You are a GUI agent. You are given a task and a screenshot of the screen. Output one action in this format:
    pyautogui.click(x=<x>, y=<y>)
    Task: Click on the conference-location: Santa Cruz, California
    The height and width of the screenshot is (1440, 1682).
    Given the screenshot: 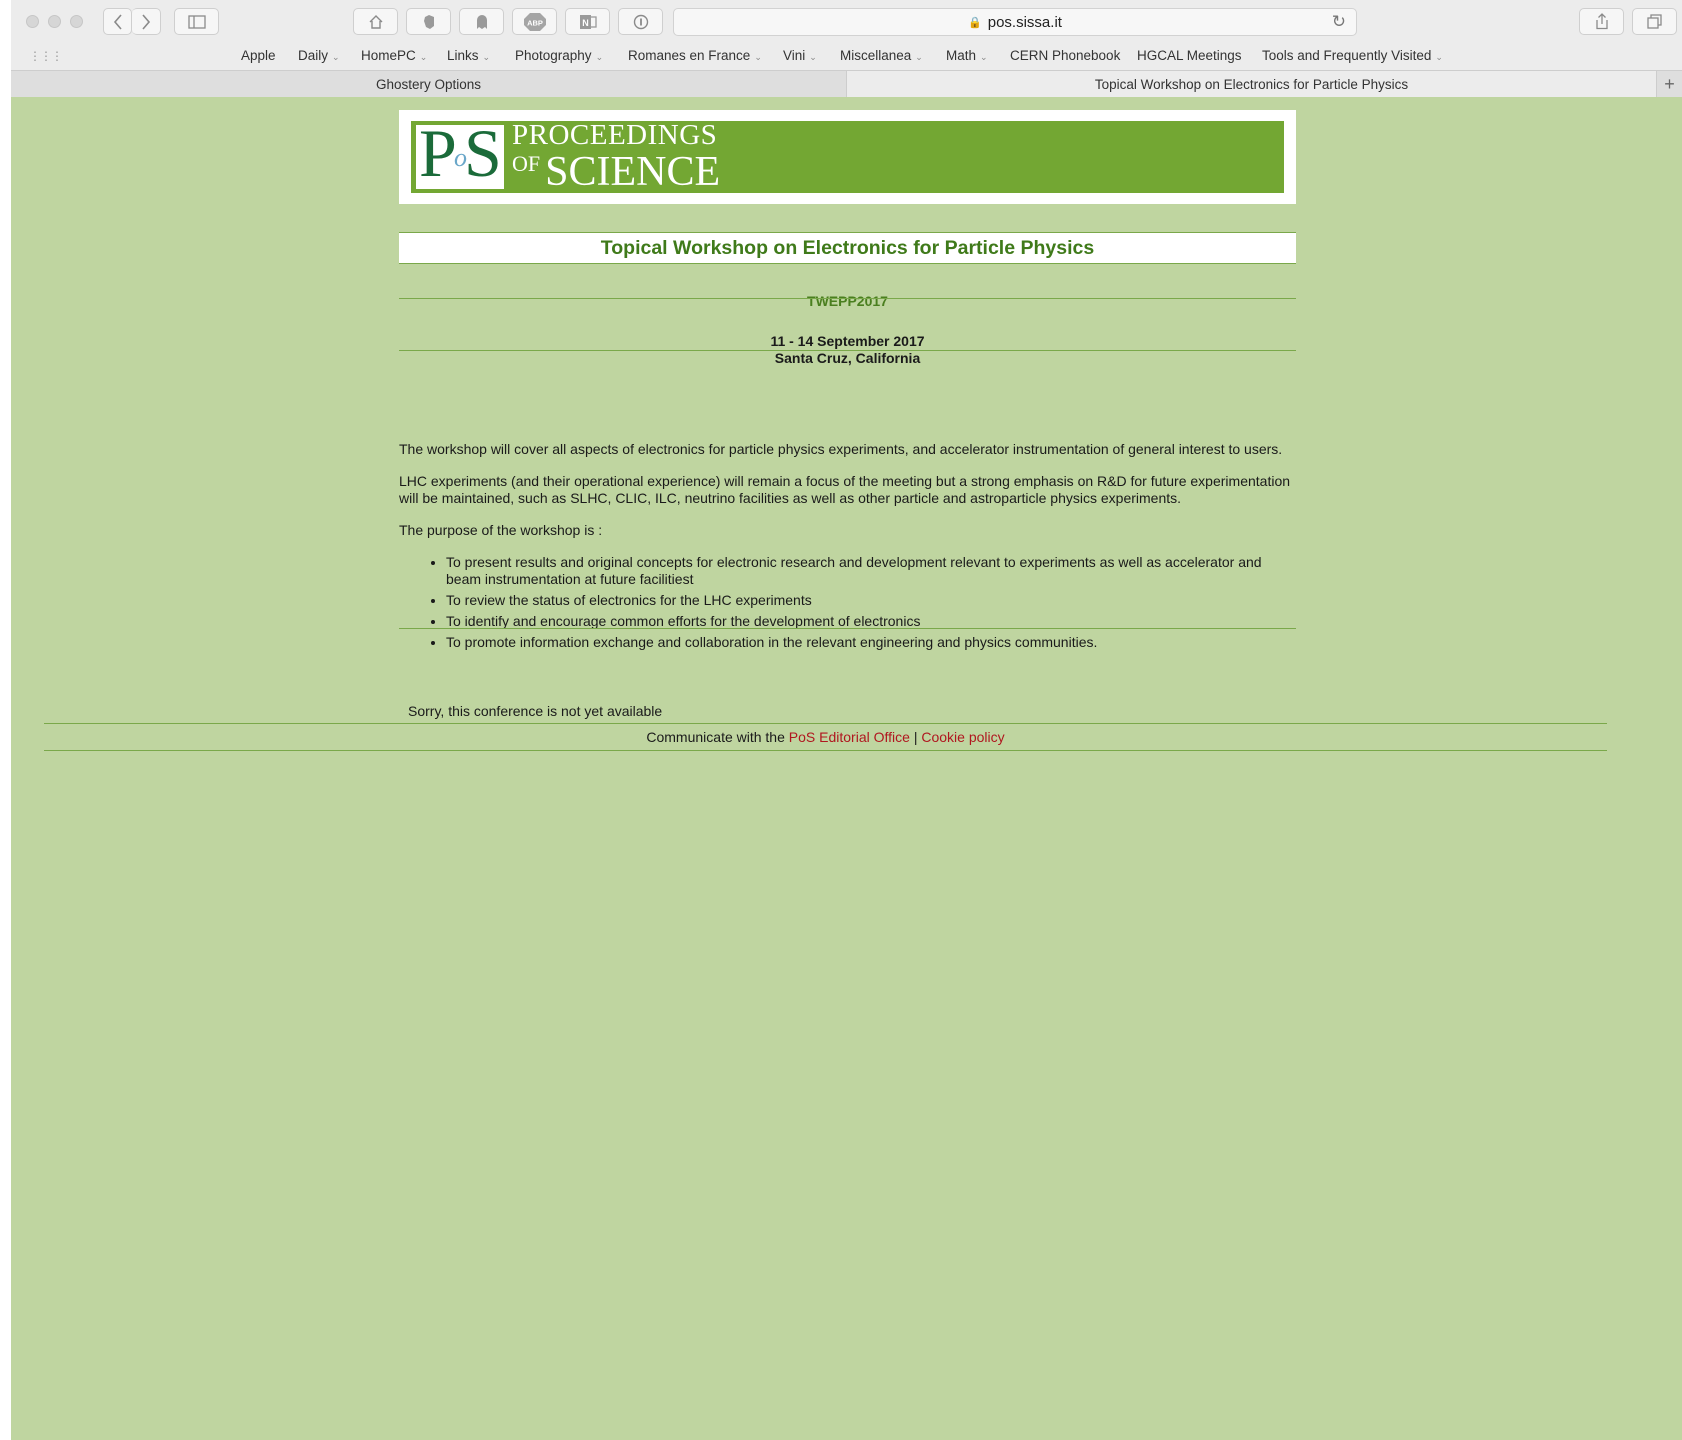 What is the action you would take?
    pyautogui.click(x=847, y=358)
    